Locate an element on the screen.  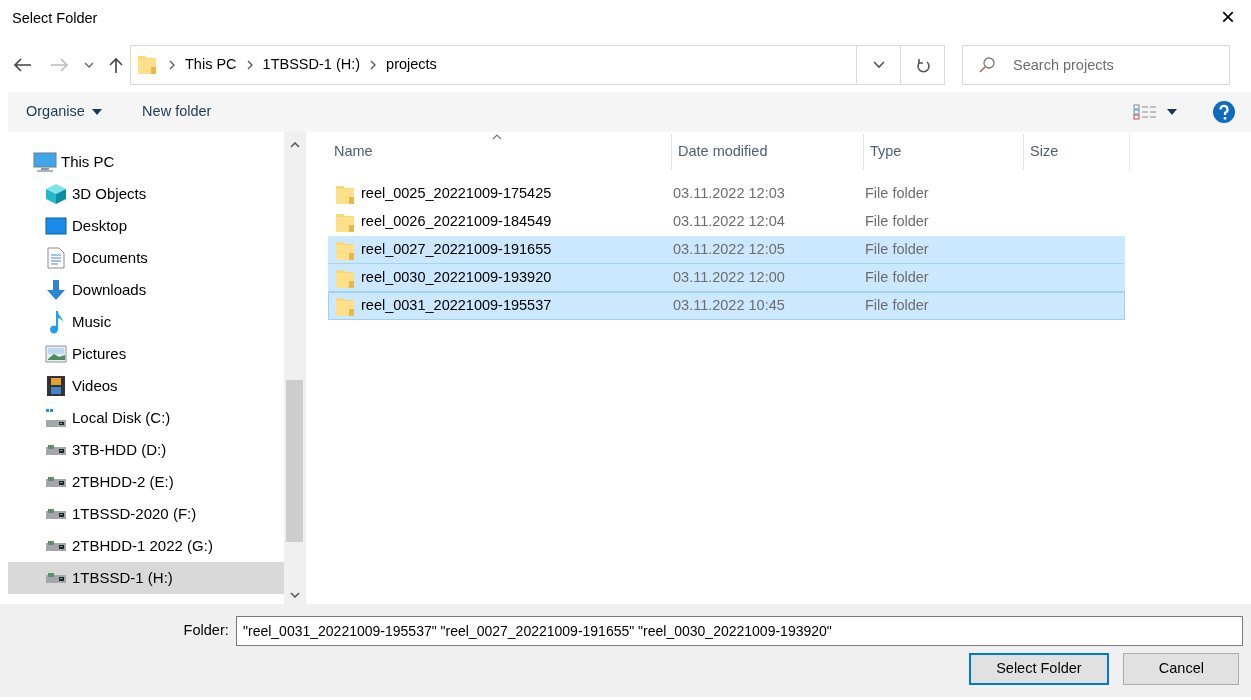
dialog-button: Cancel is located at coordinates (1181, 669).